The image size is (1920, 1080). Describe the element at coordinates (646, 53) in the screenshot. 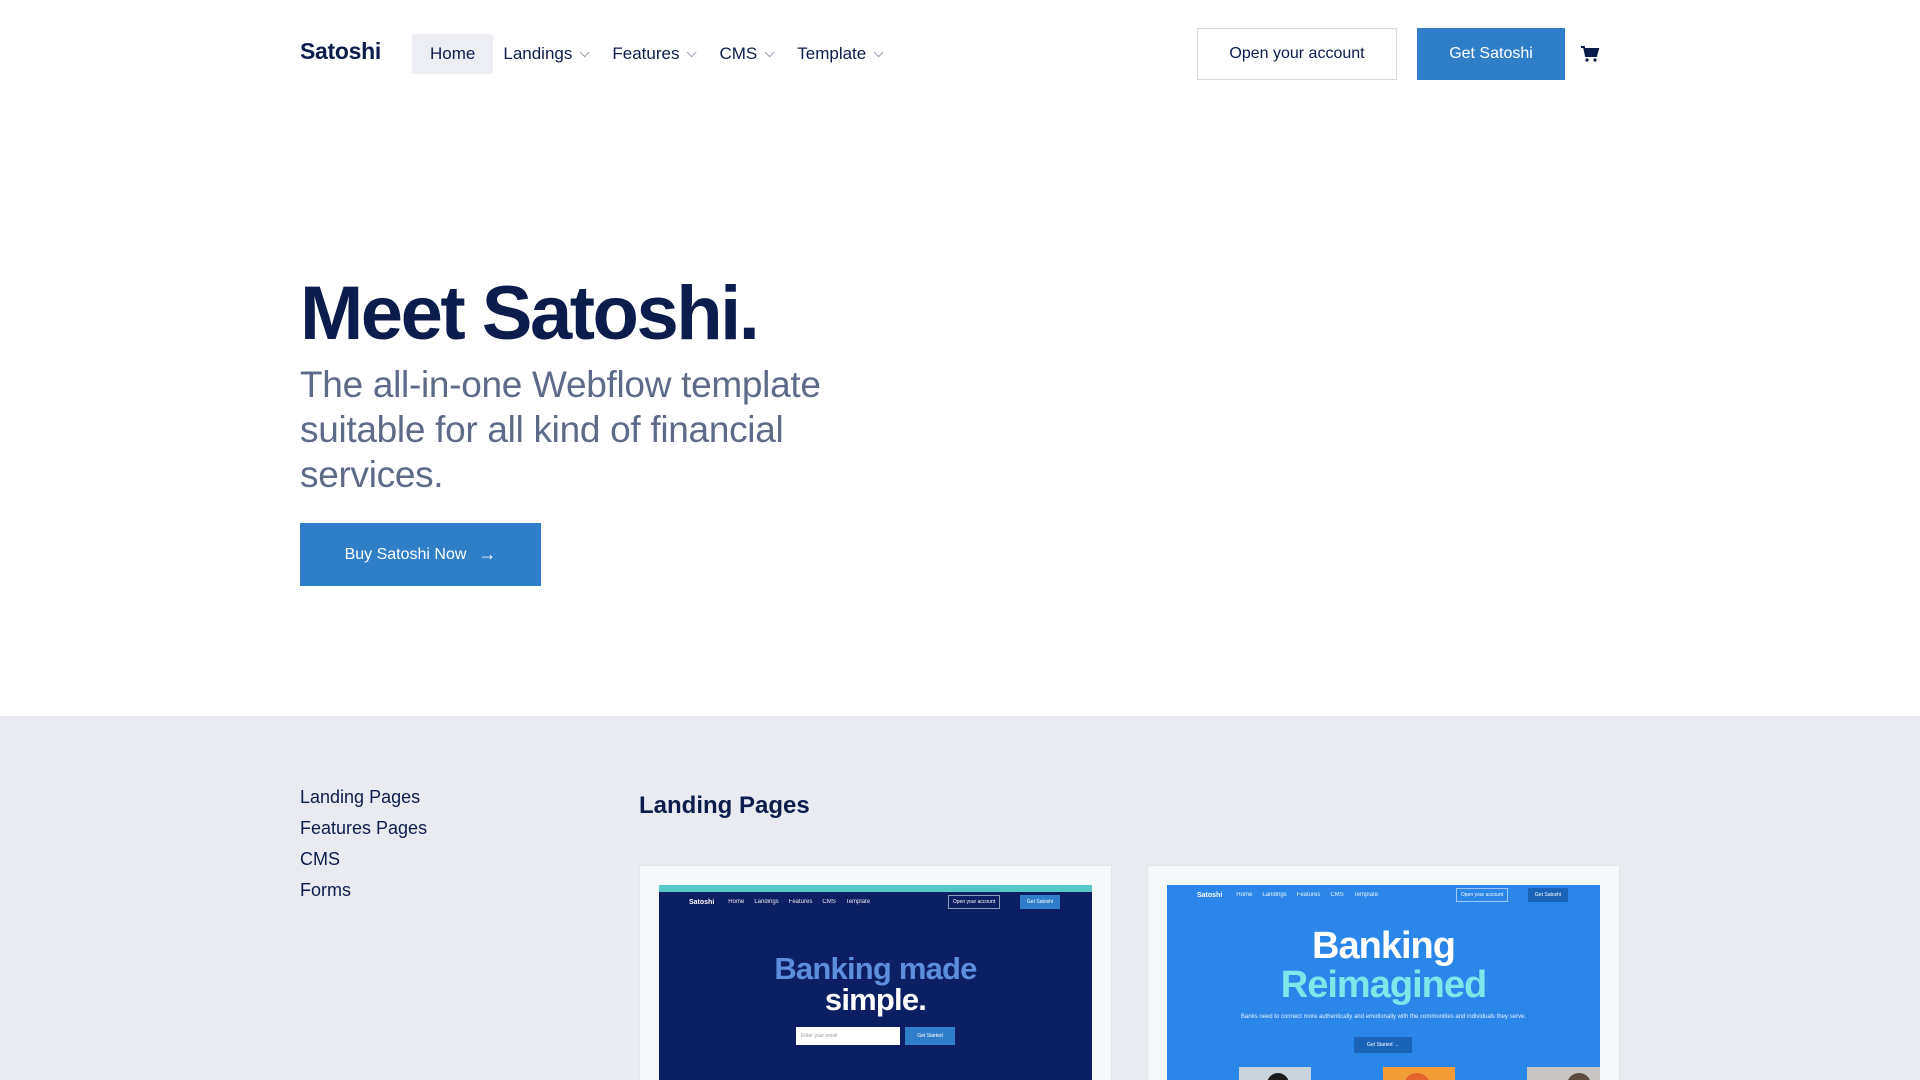

I see `nav-item-label: Features` at that location.